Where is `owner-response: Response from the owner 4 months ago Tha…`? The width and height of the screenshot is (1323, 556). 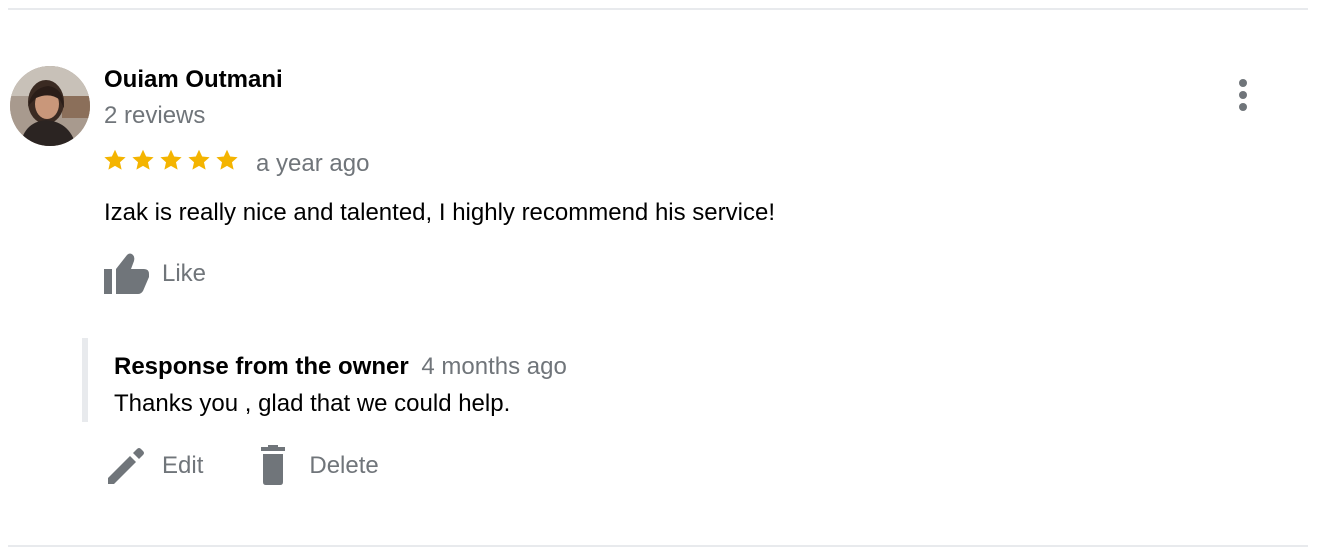
owner-response: Response from the owner 4 months ago Tha… is located at coordinates (432, 380).